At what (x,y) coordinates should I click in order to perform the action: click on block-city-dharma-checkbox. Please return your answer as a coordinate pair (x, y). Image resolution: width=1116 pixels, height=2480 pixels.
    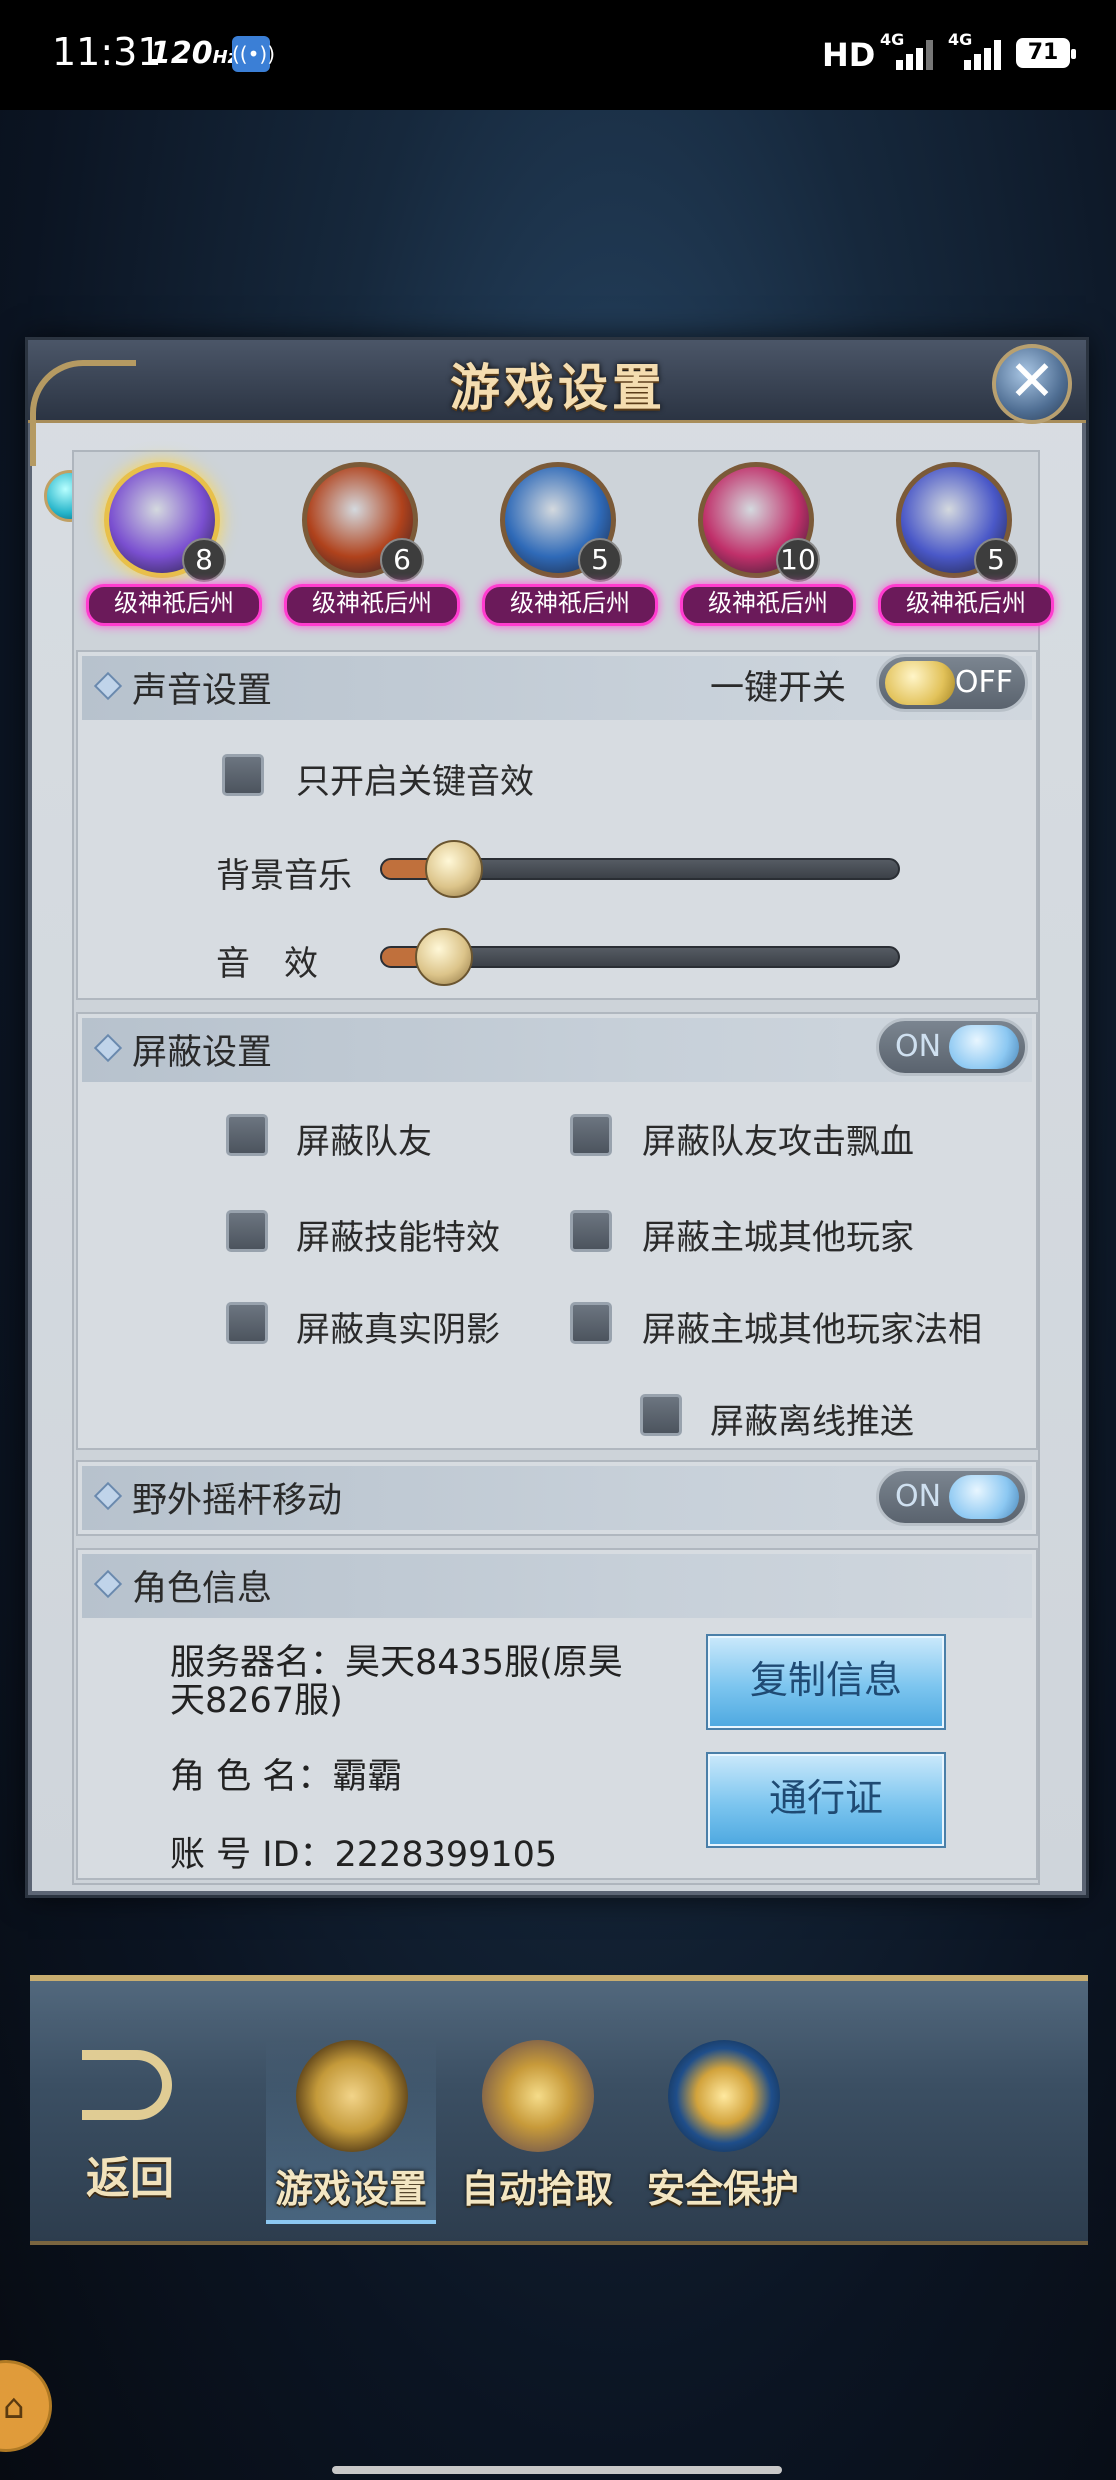
    Looking at the image, I should click on (591, 1323).